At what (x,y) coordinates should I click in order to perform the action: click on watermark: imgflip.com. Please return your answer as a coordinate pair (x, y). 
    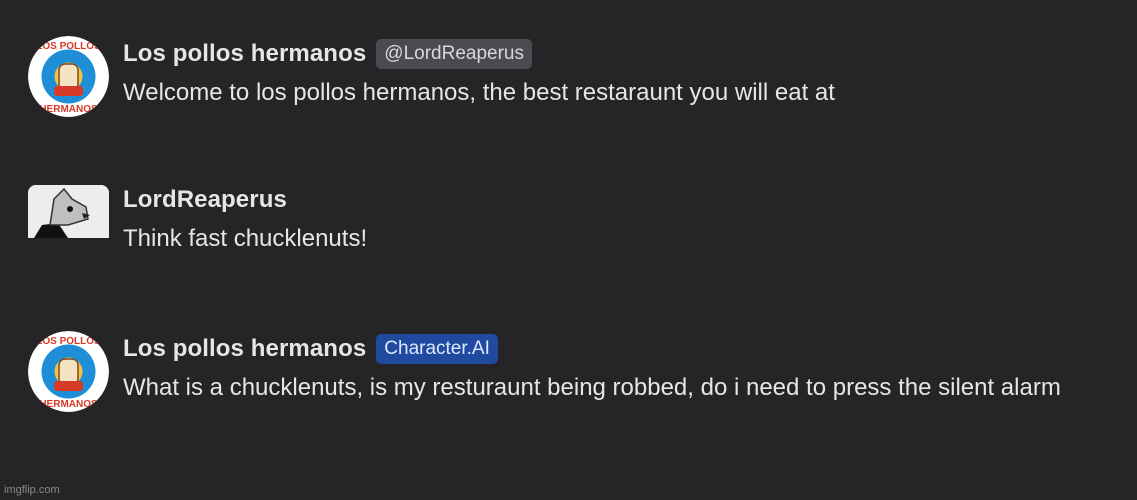
    Looking at the image, I should click on (32, 490).